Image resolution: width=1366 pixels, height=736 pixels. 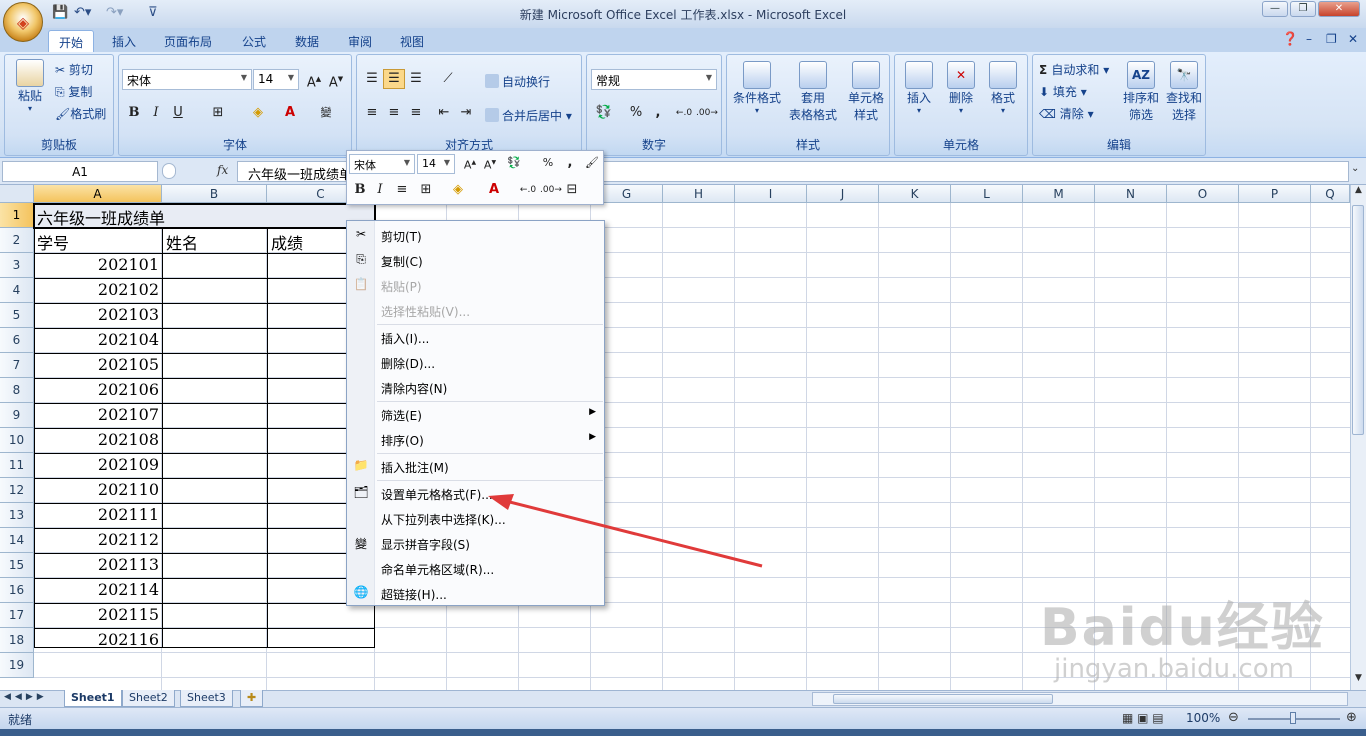 I want to click on borders-button: ⊞, so click(x=218, y=113).